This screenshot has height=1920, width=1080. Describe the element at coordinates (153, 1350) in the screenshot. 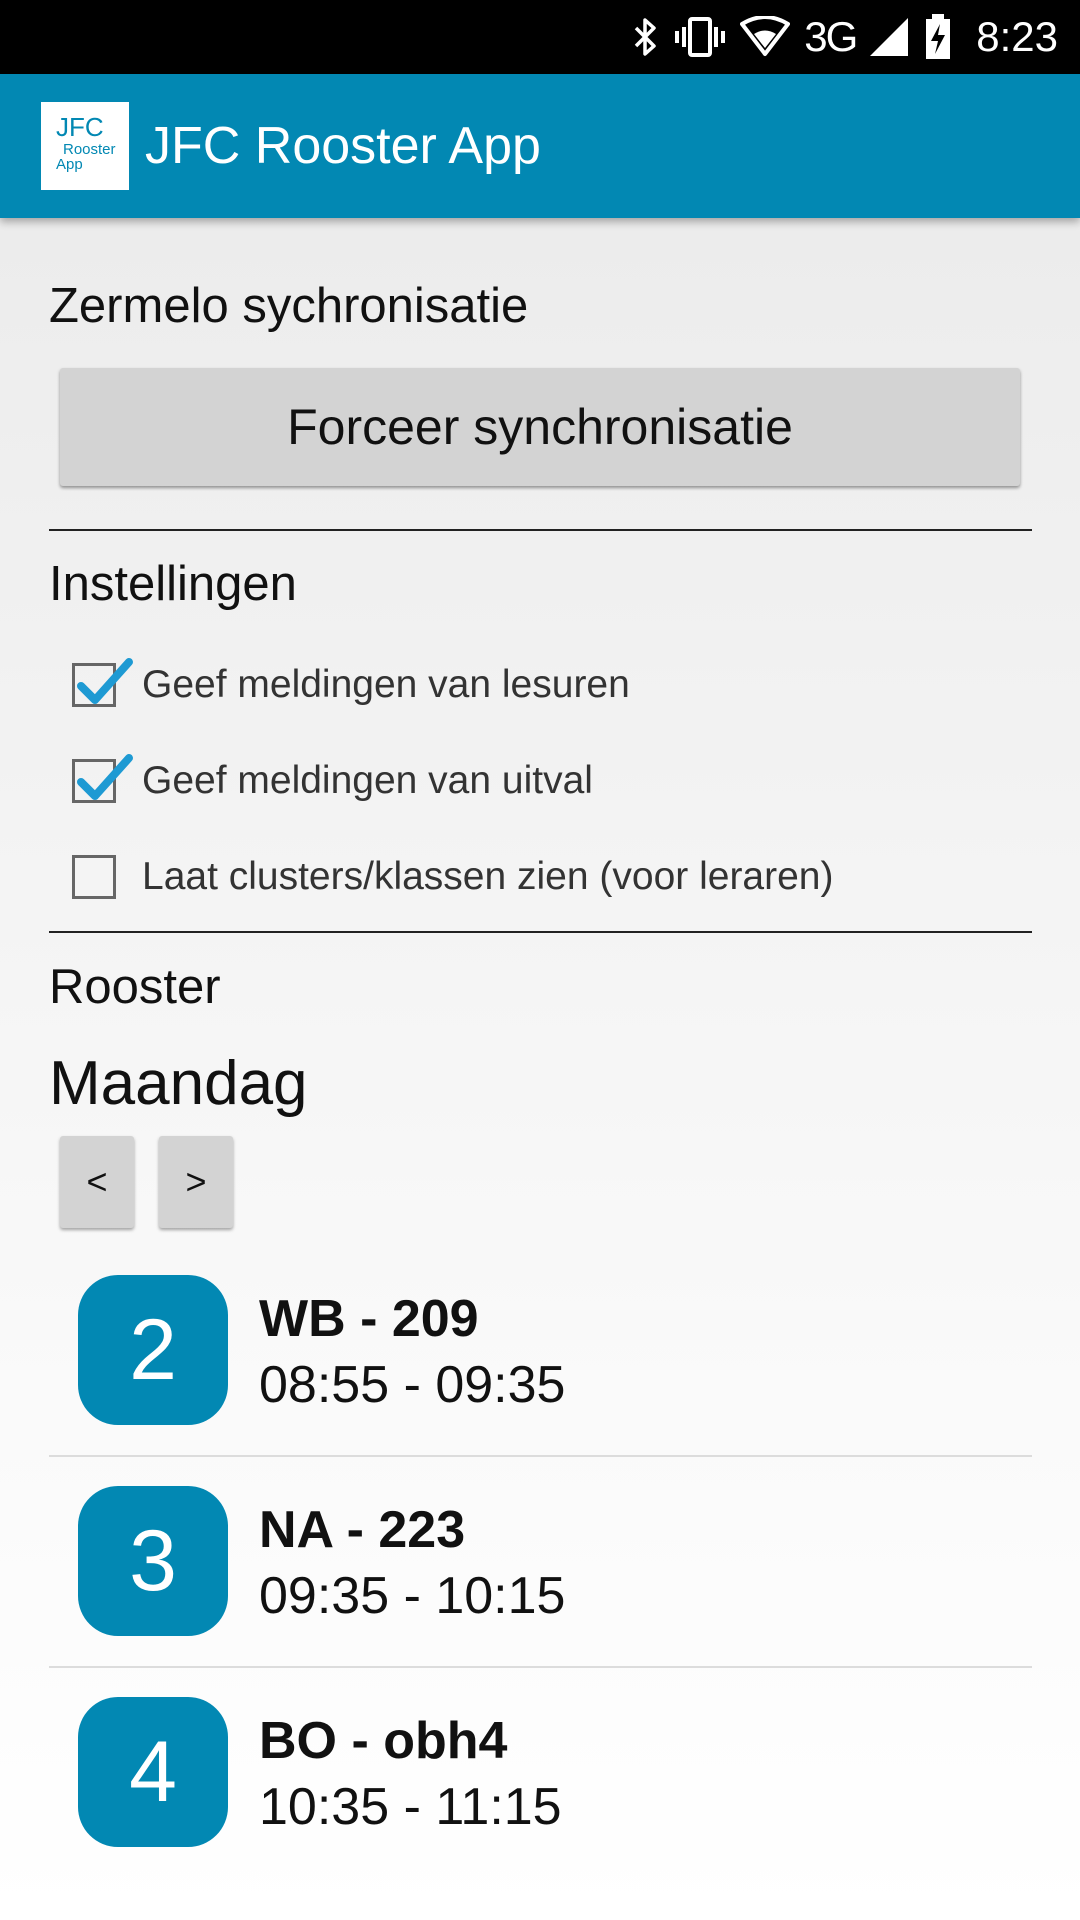

I see `lesson-hour-badge: 2` at that location.